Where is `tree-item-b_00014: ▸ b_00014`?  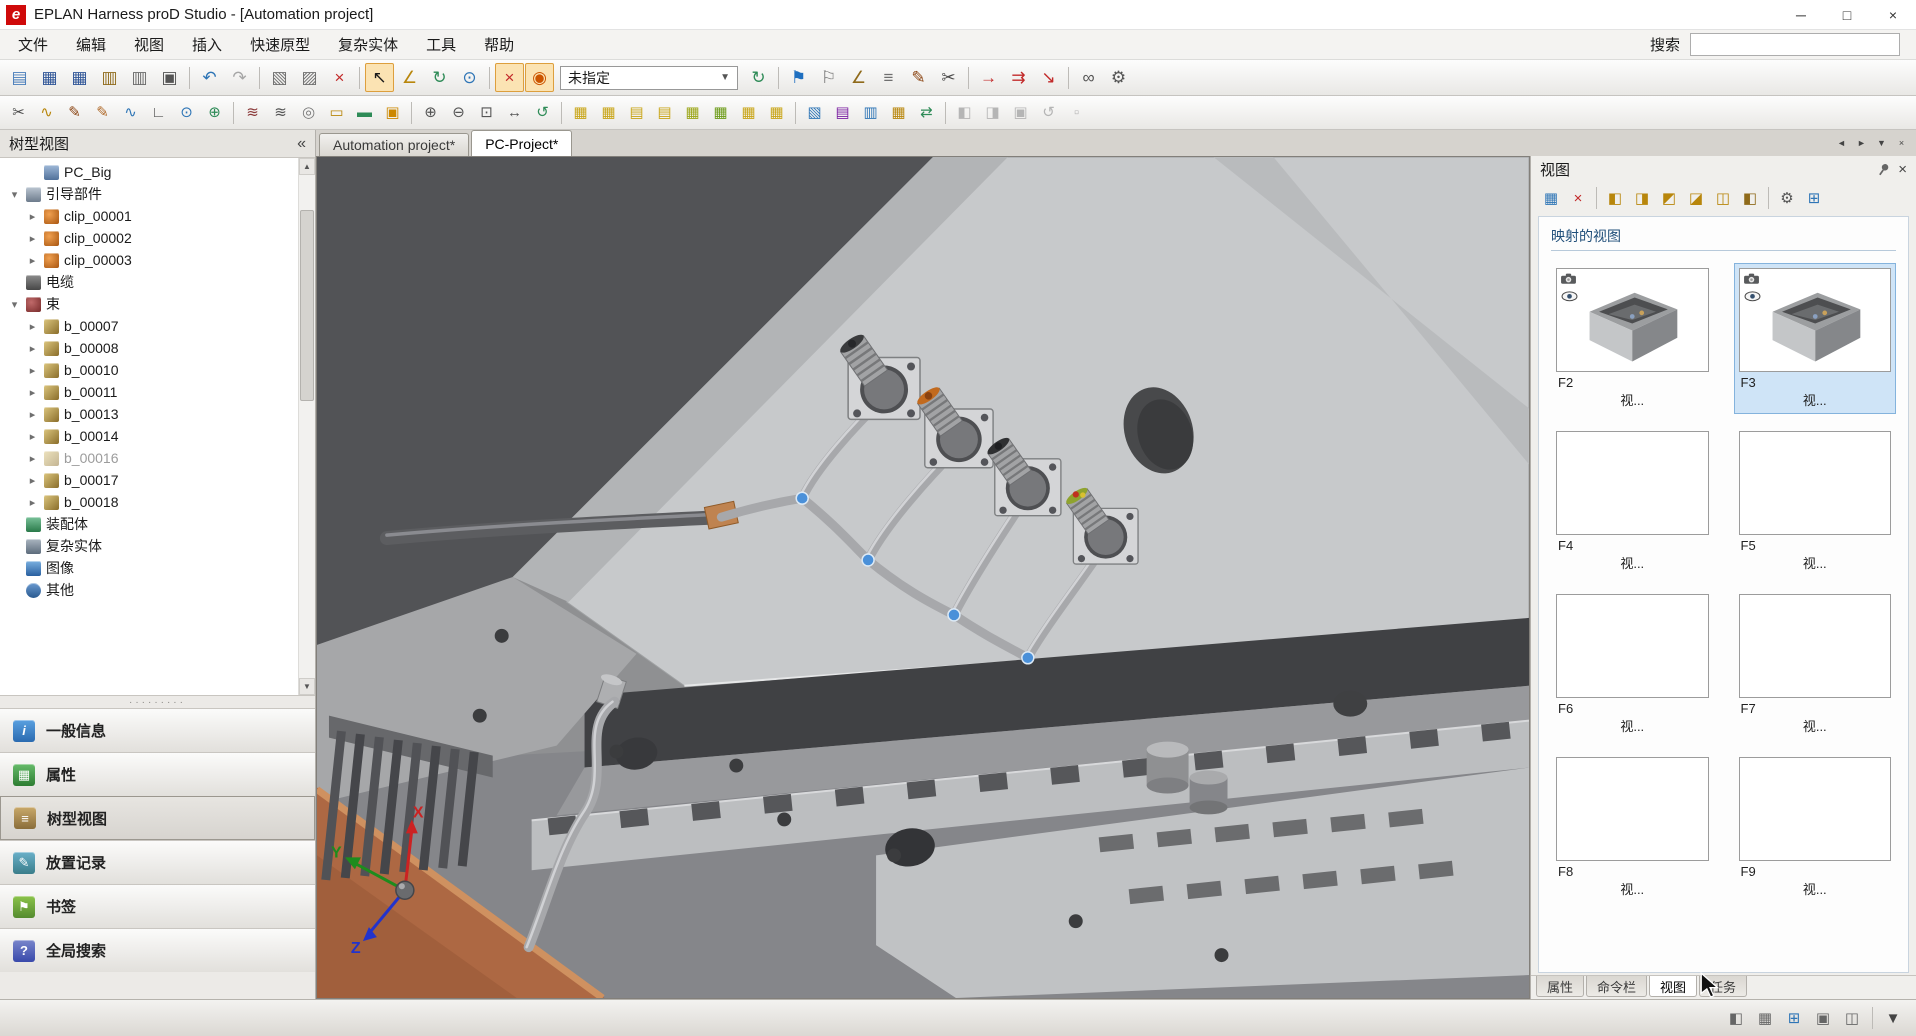
tree-item-b_00014: ▸ b_00014 is located at coordinates (149, 436).